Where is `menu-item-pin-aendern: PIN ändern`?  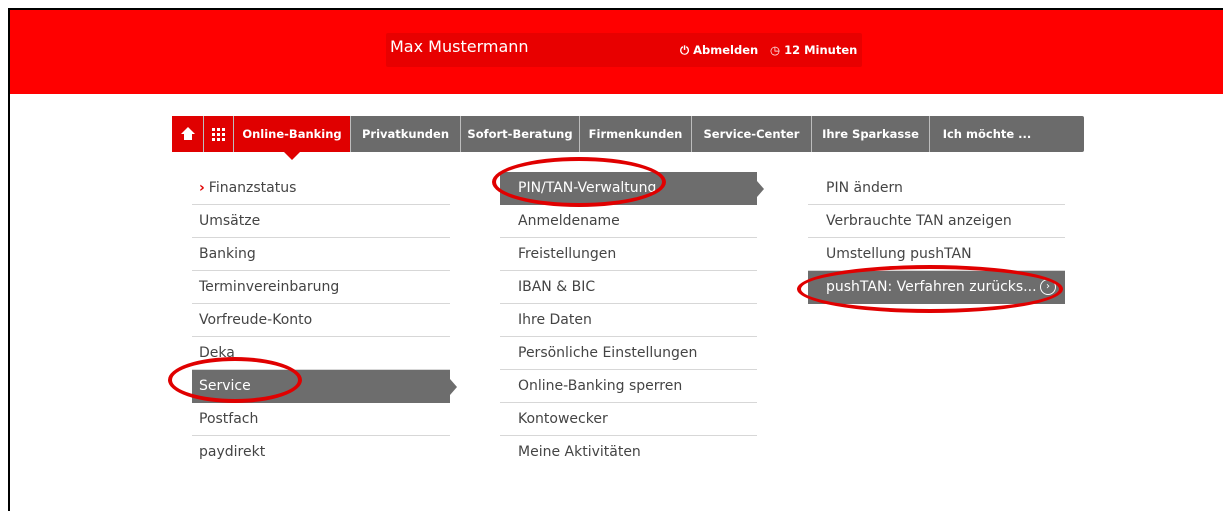 menu-item-pin-aendern: PIN ändern is located at coordinates (936, 188).